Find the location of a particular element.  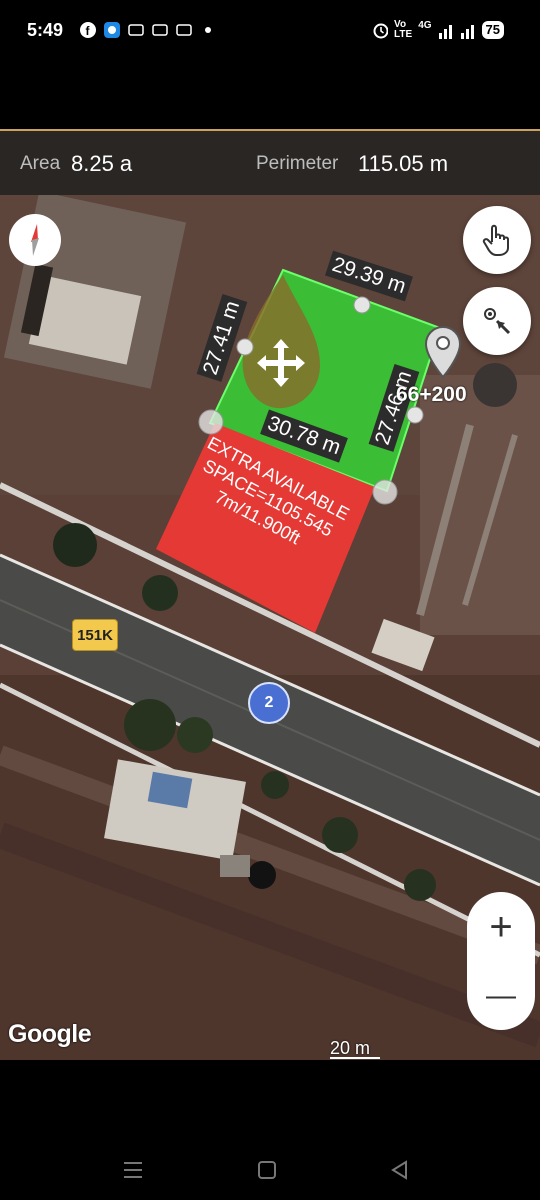

route-number: 2 is located at coordinates (269, 703).